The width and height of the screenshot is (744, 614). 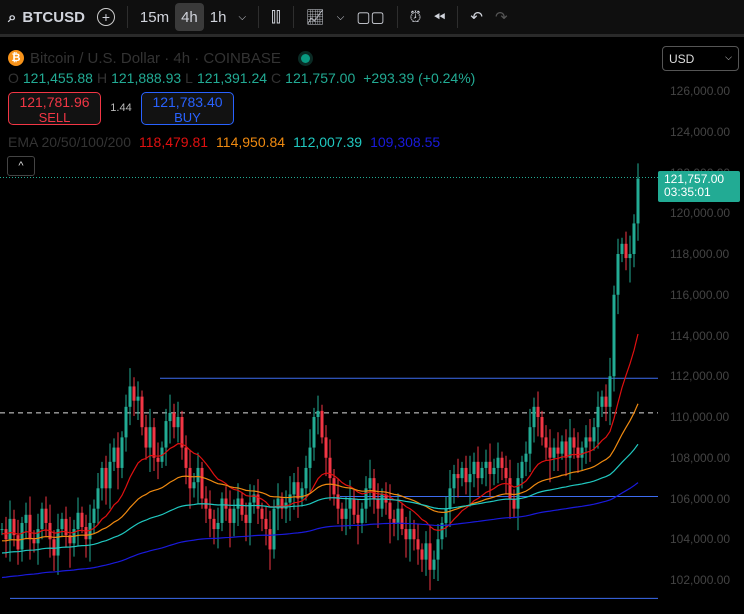 I want to click on sell-price: 121,781.96, so click(x=54, y=101).